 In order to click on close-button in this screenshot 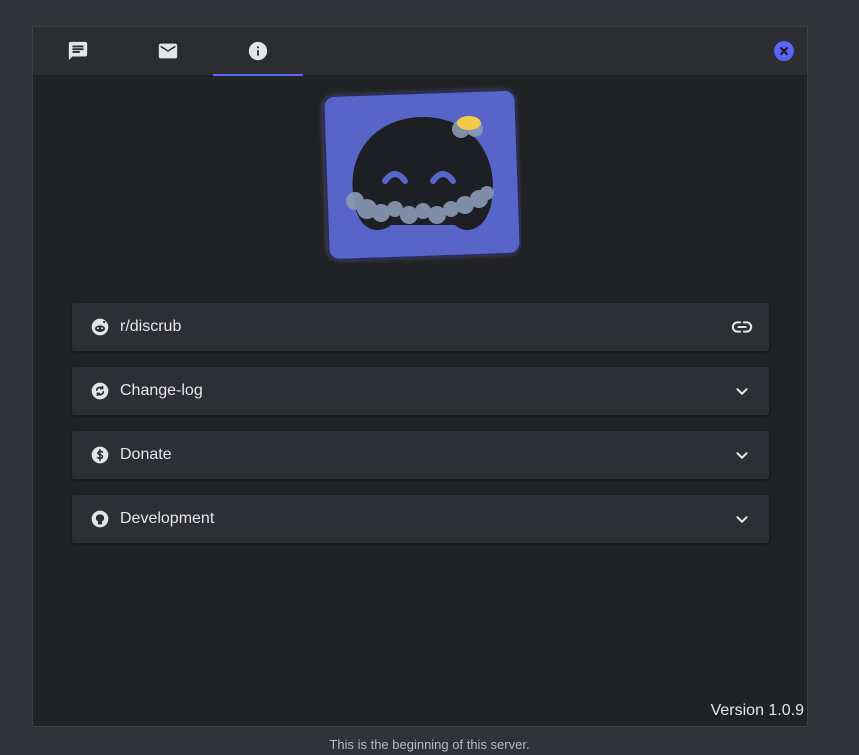, I will do `click(784, 51)`.